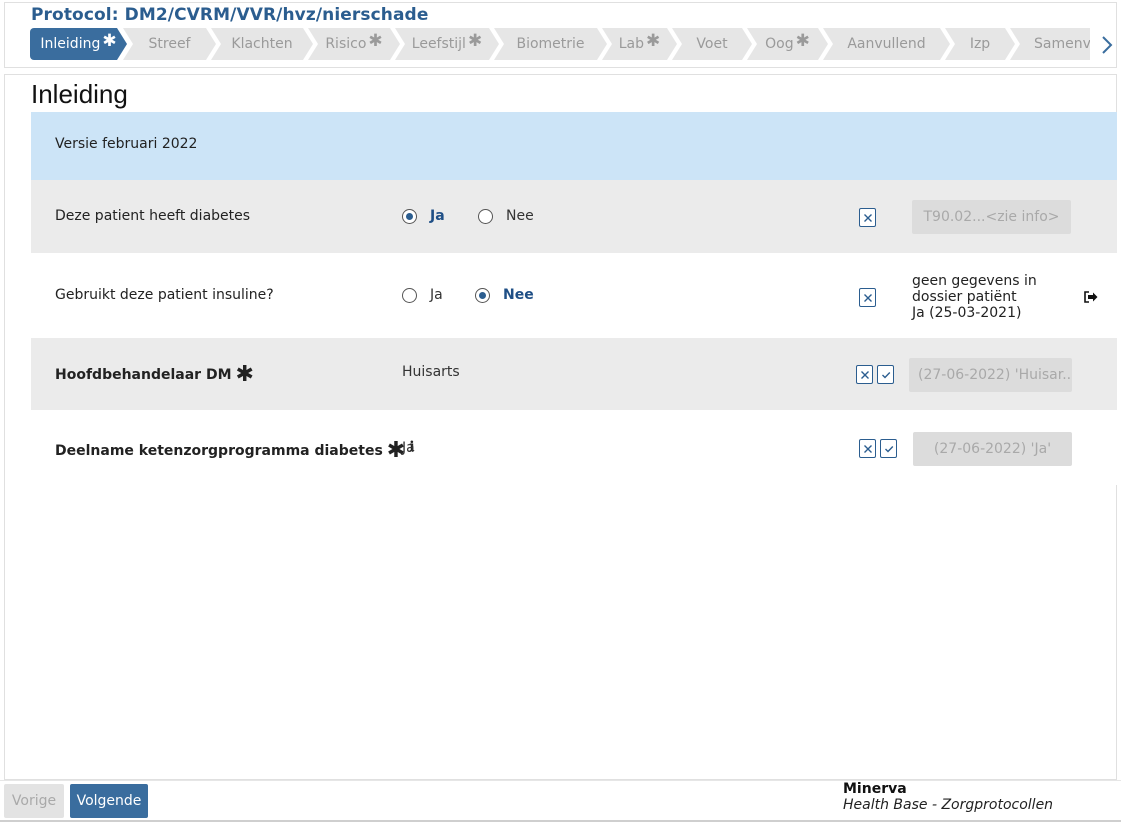 This screenshot has height=822, width=1121. I want to click on tab-label: Voet, so click(712, 44).